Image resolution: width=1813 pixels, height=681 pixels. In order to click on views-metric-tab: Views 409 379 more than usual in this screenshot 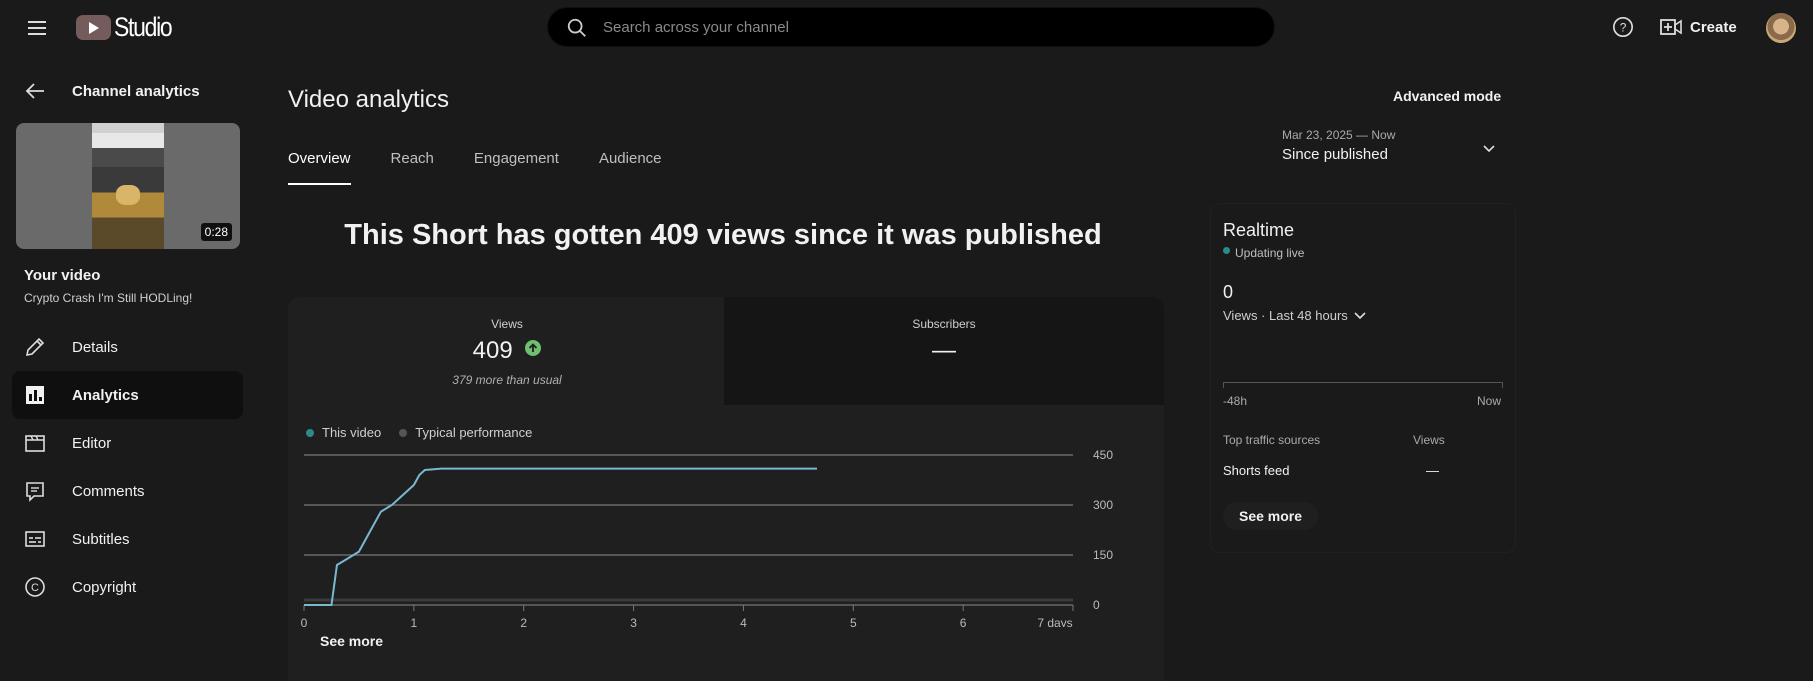, I will do `click(507, 351)`.